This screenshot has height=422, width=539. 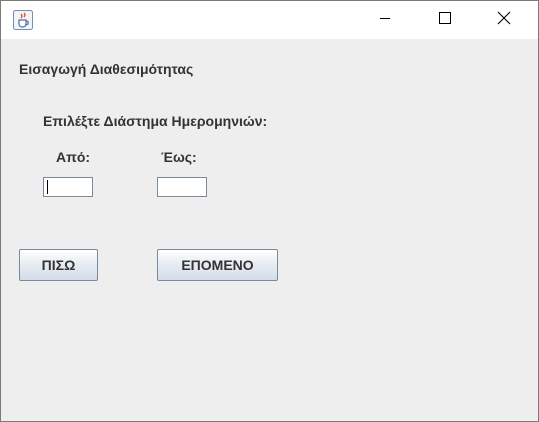 What do you see at coordinates (106, 69) in the screenshot?
I see `form-heading: Εισαγωγή Διαθεσιμότητας` at bounding box center [106, 69].